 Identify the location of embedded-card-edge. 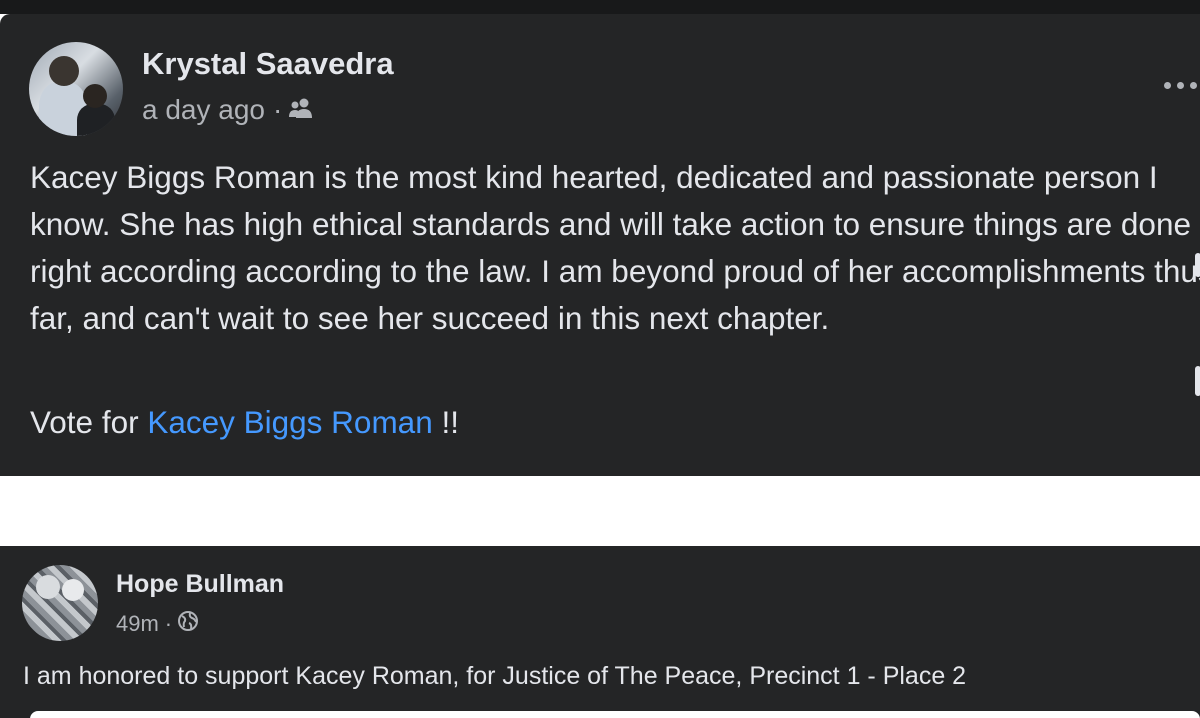
(615, 714).